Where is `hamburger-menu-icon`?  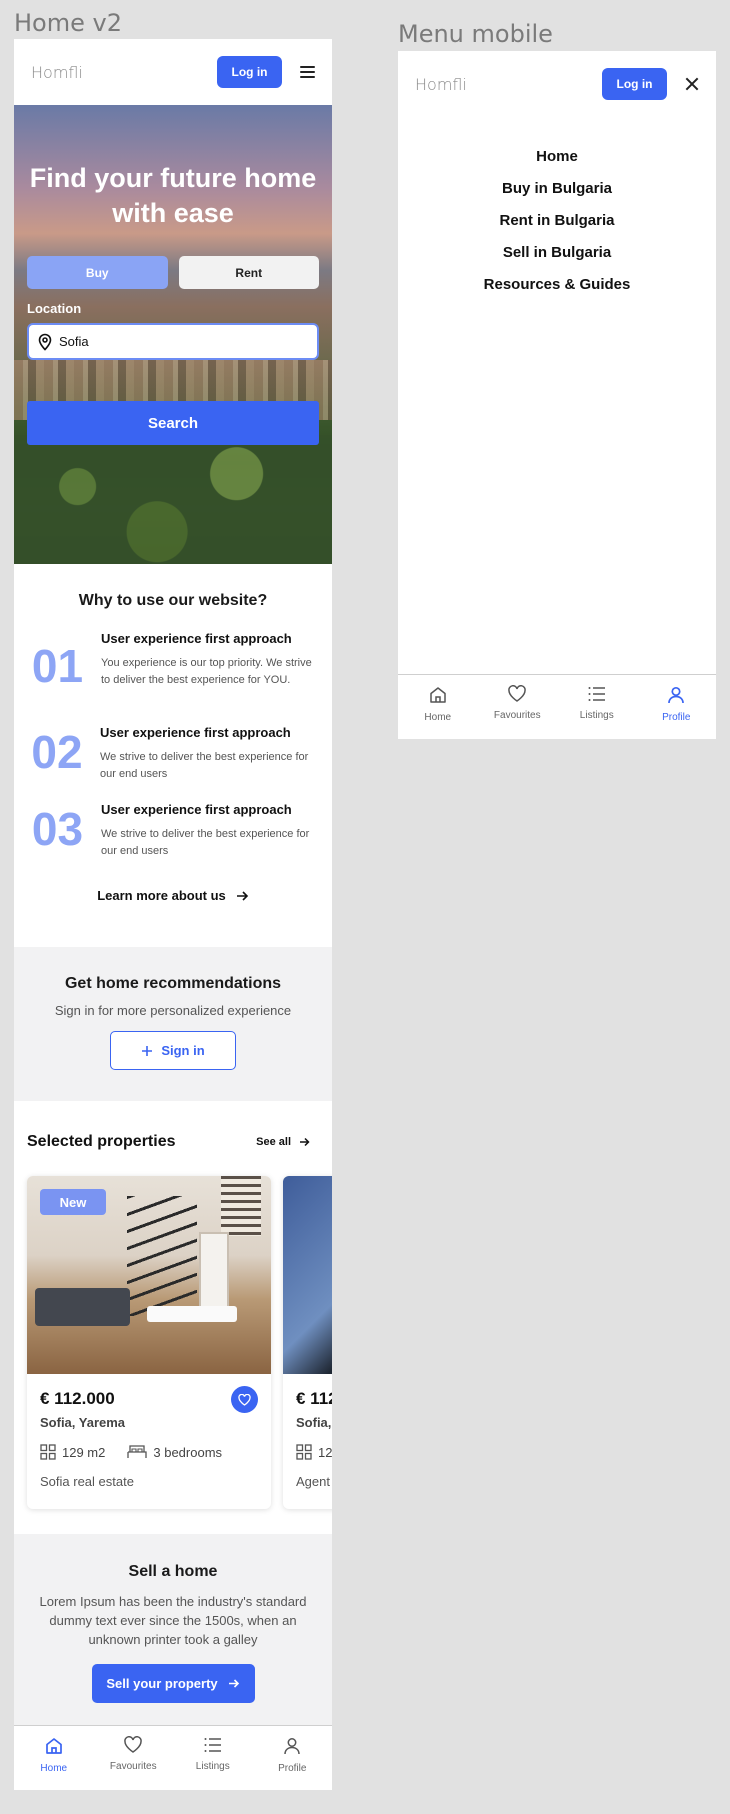 hamburger-menu-icon is located at coordinates (307, 72).